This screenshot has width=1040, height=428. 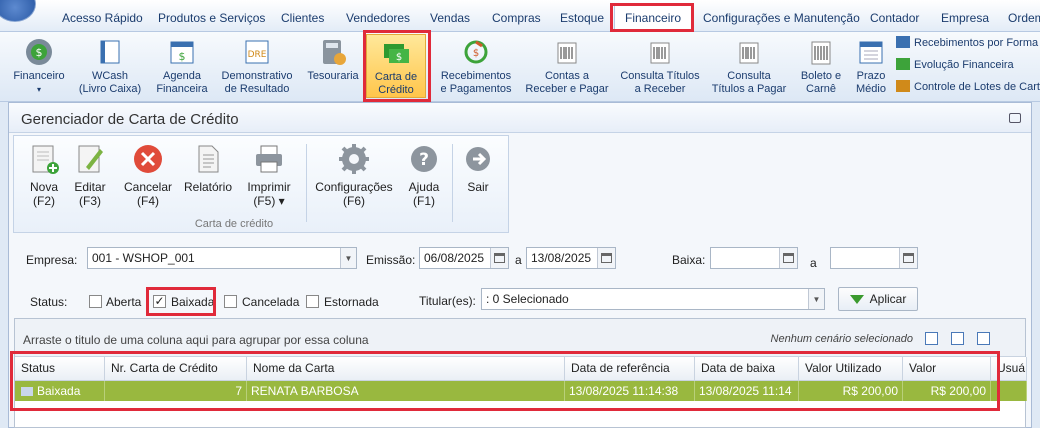 What do you see at coordinates (1009, 369) in the screenshot?
I see `column-header-usuario: Usuá` at bounding box center [1009, 369].